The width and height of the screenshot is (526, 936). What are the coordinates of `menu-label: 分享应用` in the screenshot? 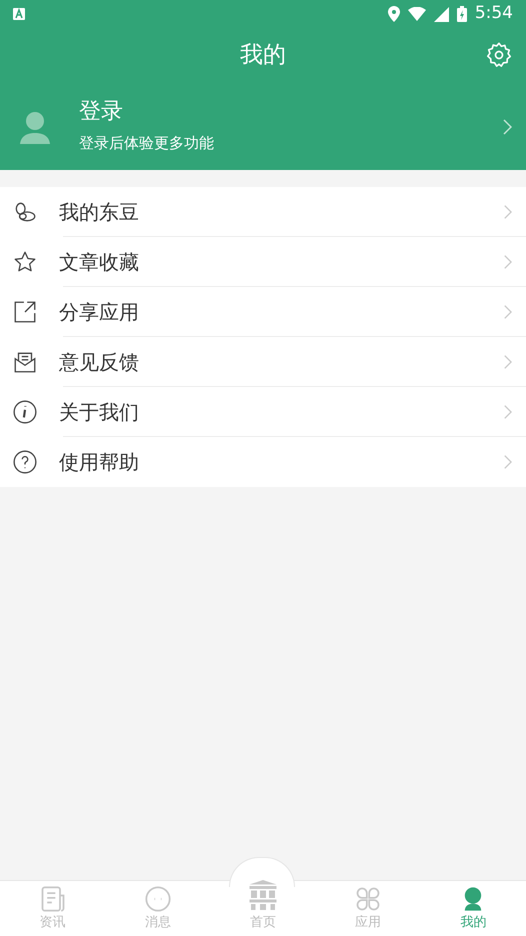 It's located at (99, 312).